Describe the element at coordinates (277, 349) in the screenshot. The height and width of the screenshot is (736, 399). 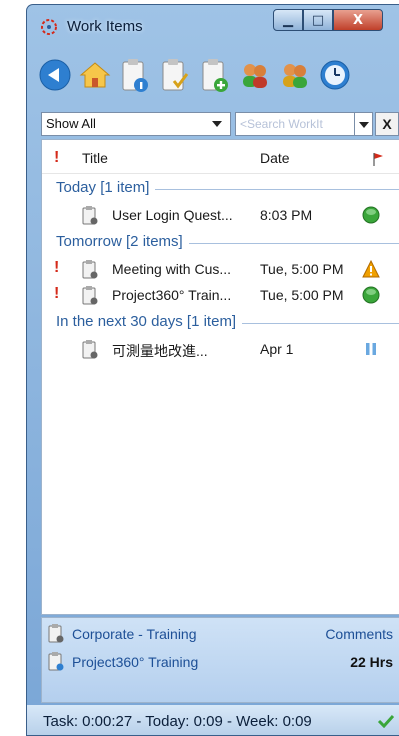
I see `item-date: Apr 1` at that location.